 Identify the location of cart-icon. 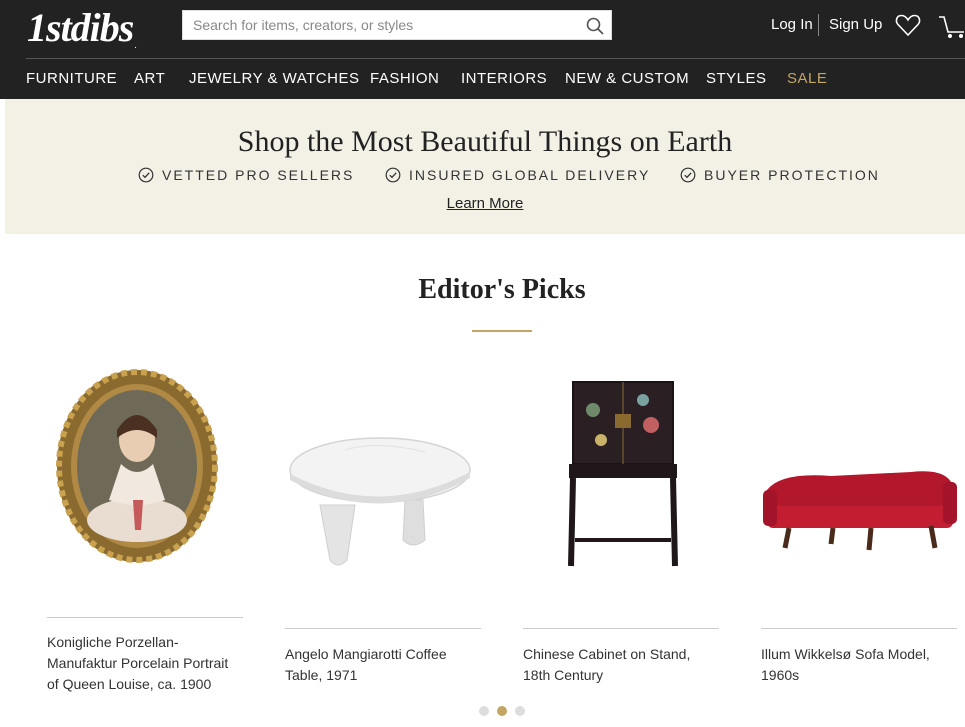
(951, 26).